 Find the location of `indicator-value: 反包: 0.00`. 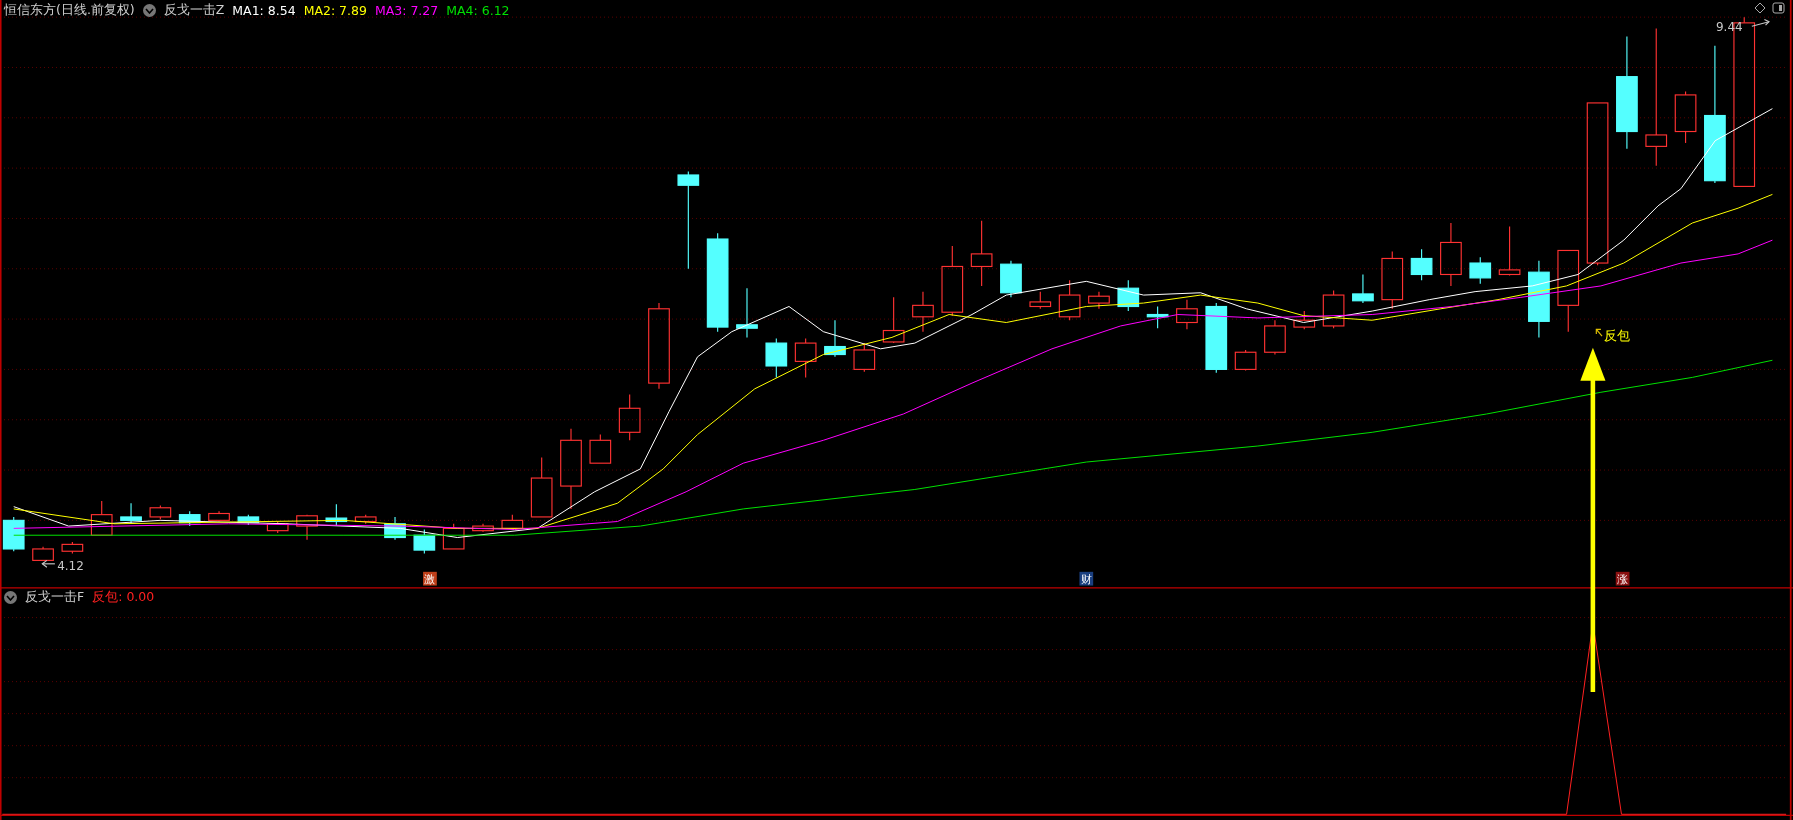

indicator-value: 反包: 0.00 is located at coordinates (123, 597).